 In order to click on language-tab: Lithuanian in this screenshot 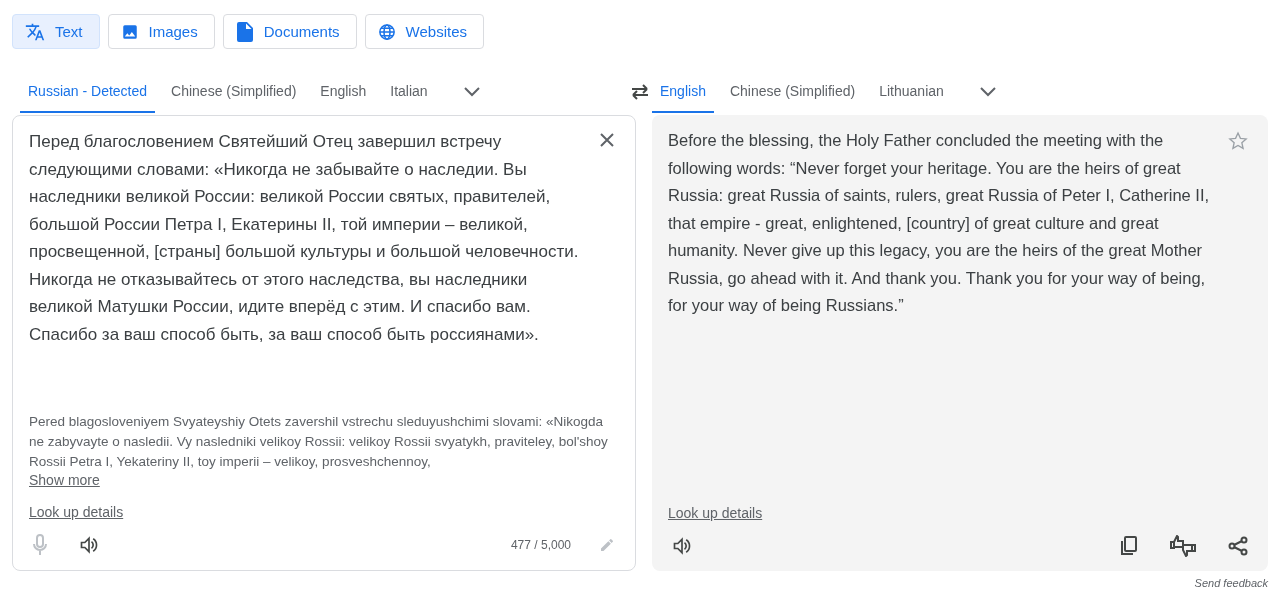, I will do `click(911, 92)`.